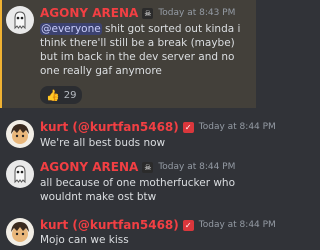 This screenshot has width=320, height=250. What do you see at coordinates (84, 240) in the screenshot?
I see `message-text: Mojo can we kiss` at bounding box center [84, 240].